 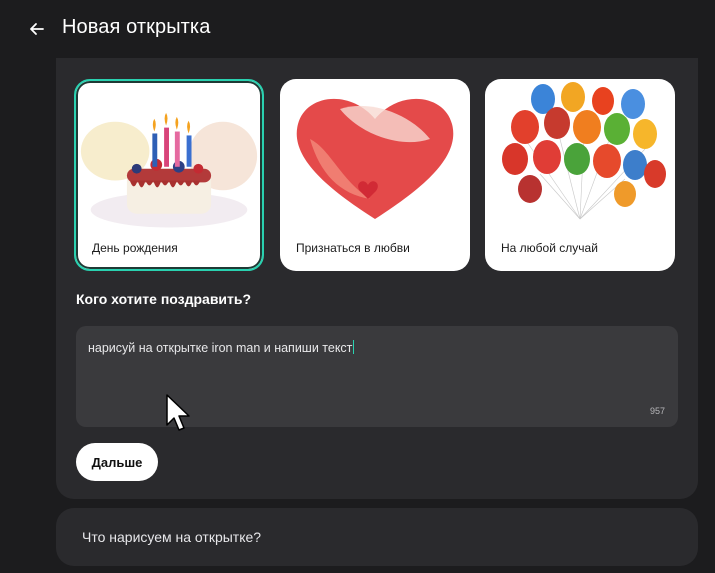 I want to click on card-option-any: На любой случай, so click(x=580, y=175).